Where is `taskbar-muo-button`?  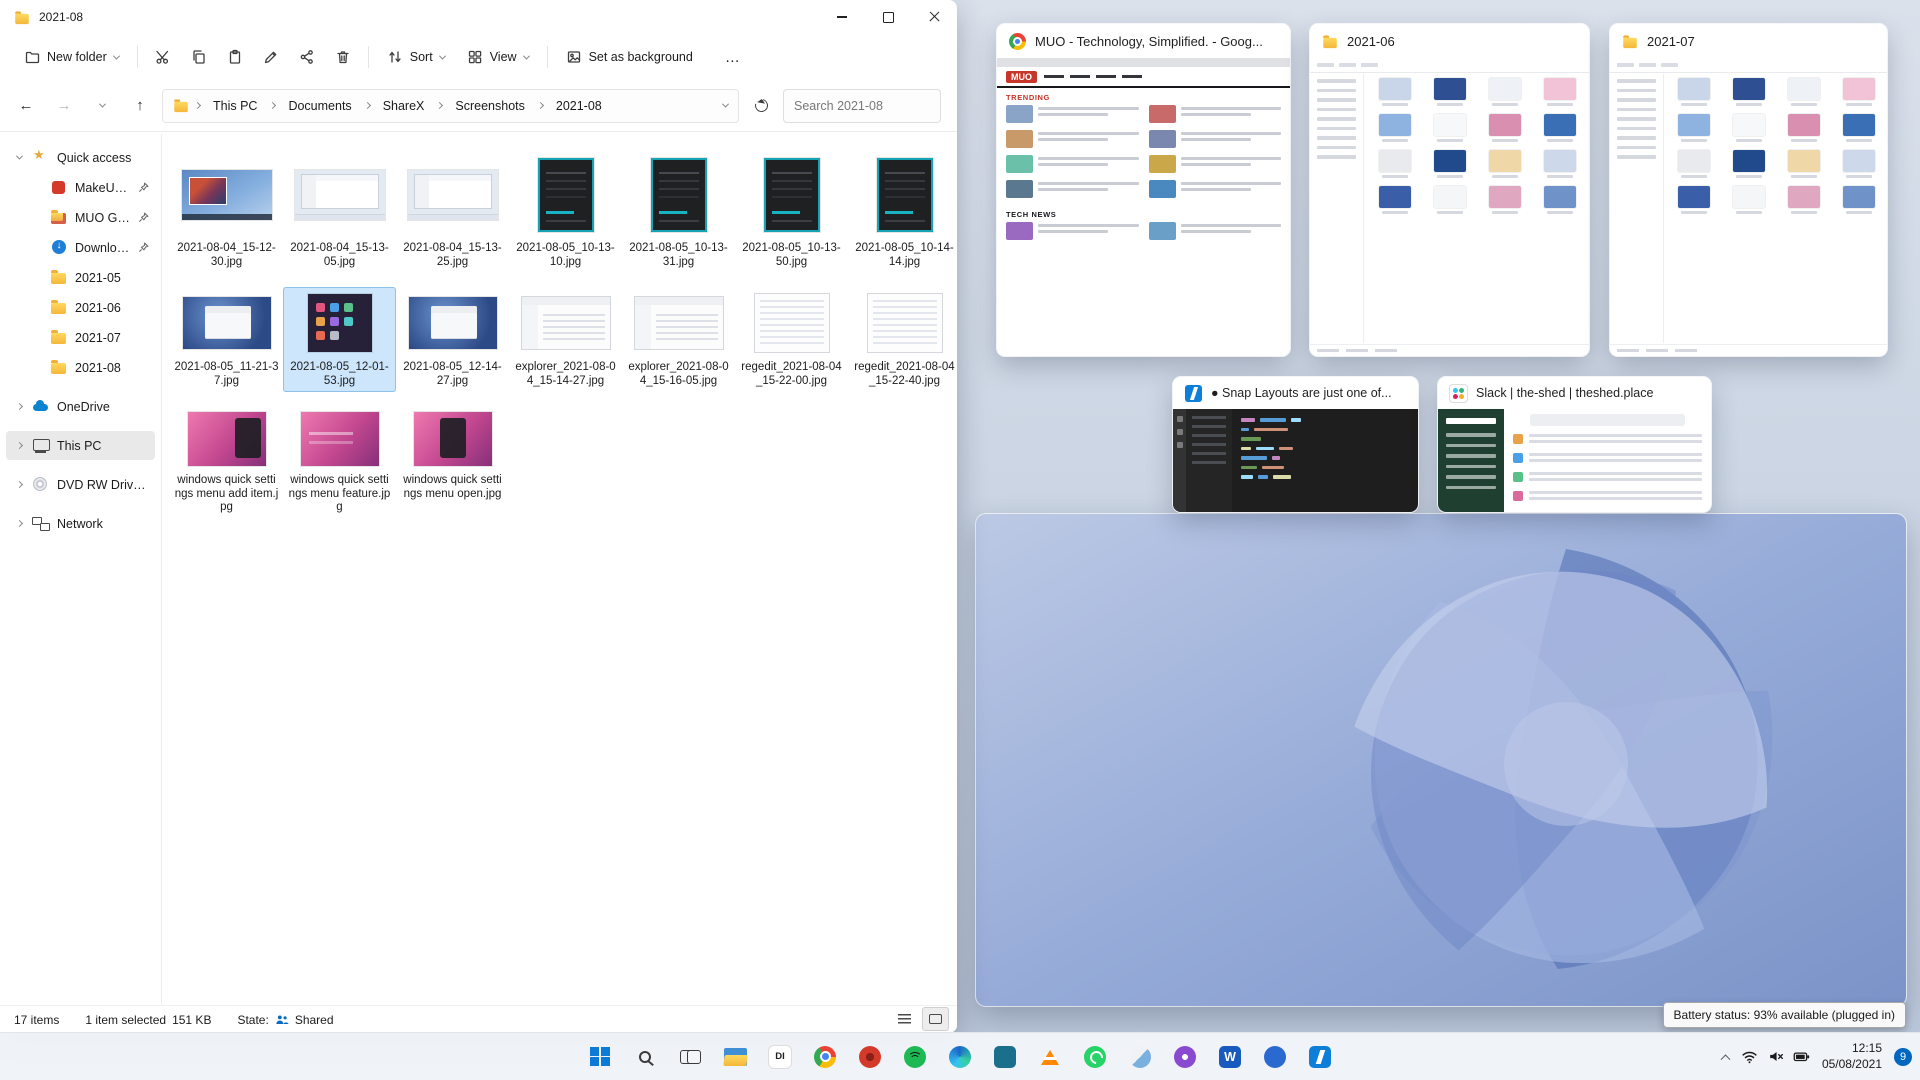 taskbar-muo-button is located at coordinates (870, 1057).